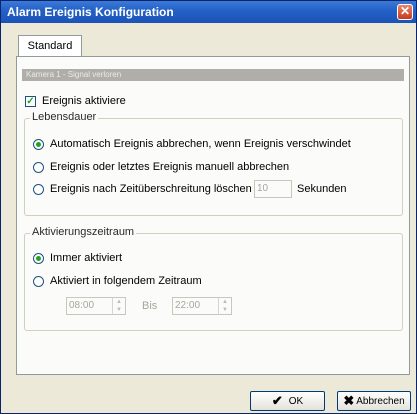 This screenshot has width=417, height=414. I want to click on cancel-button: ✖ Abbrechen, so click(374, 401).